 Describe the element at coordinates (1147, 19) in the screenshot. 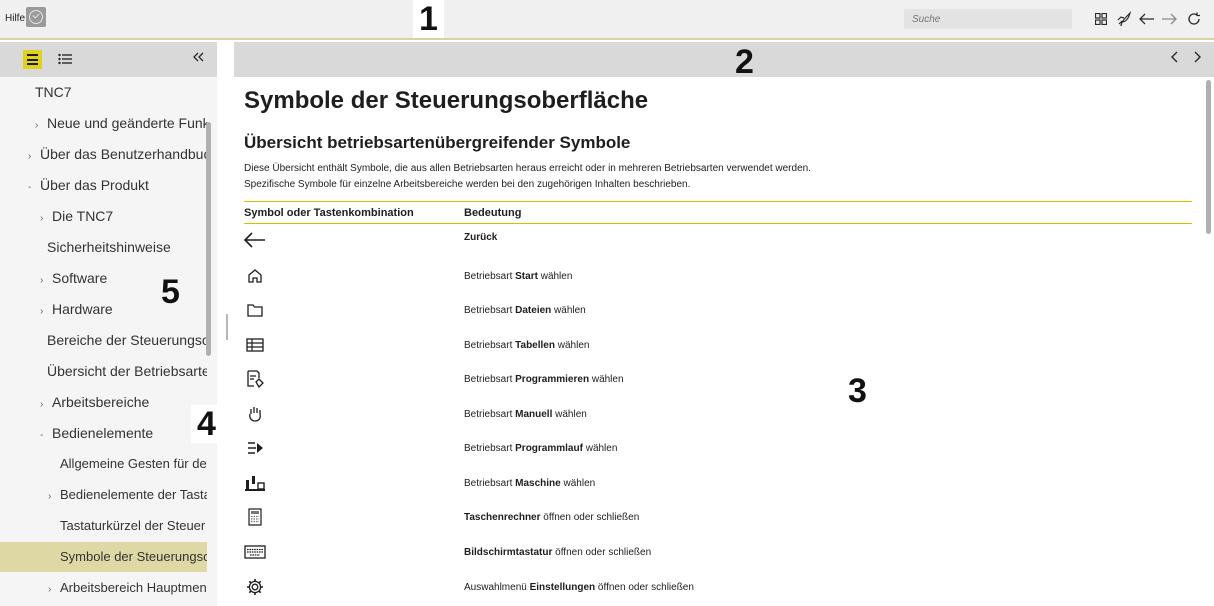

I see `arrow-left-icon` at that location.